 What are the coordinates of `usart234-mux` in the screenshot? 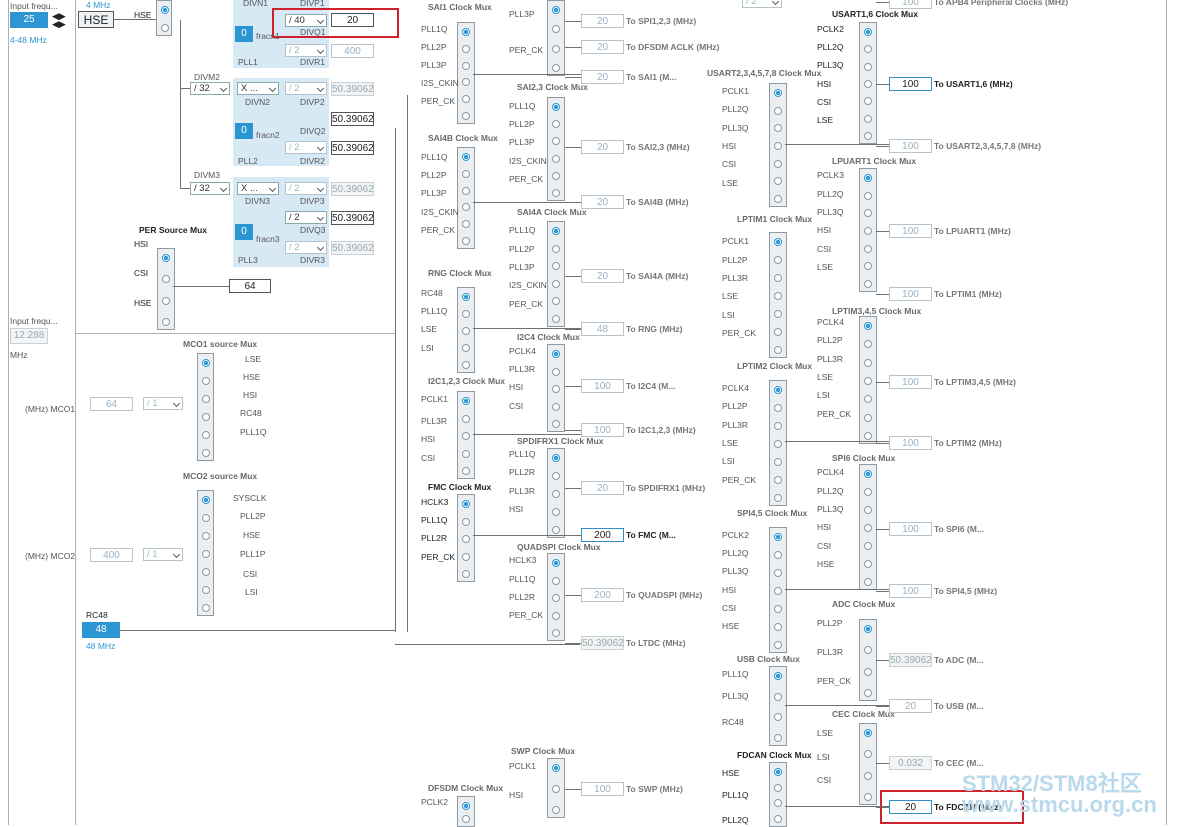 It's located at (778, 145).